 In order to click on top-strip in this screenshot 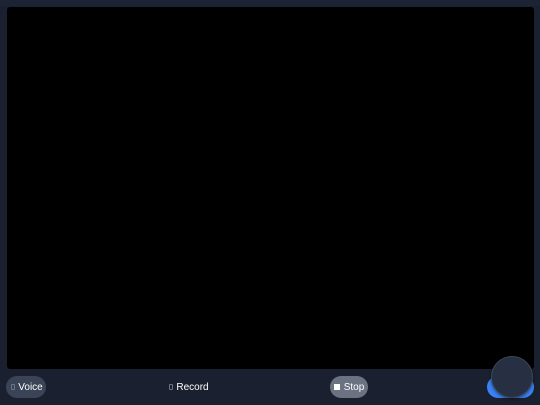, I will do `click(270, 3)`.